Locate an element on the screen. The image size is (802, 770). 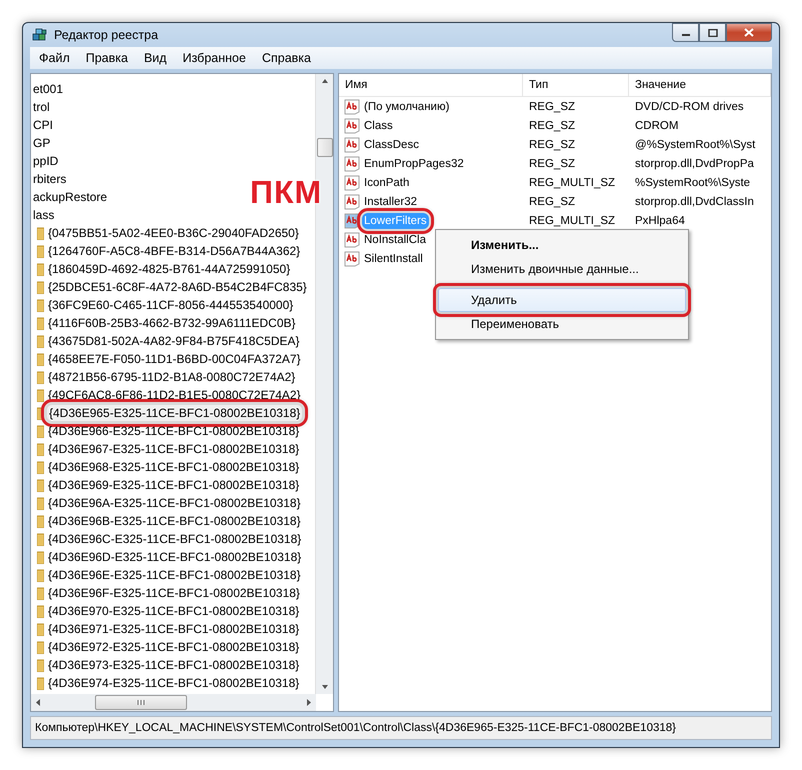
column-header: Тип is located at coordinates (576, 85).